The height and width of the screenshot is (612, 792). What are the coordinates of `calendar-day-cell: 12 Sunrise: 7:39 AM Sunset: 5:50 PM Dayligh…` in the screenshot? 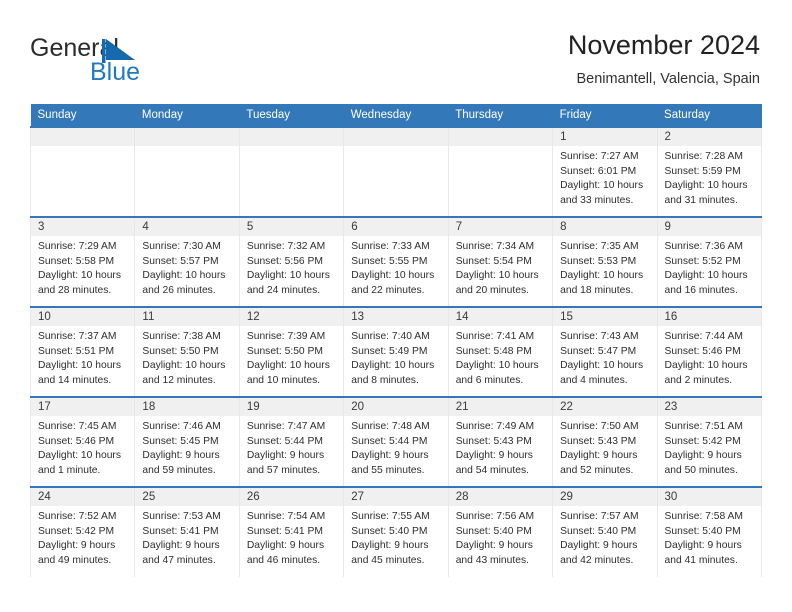 It's located at (291, 352).